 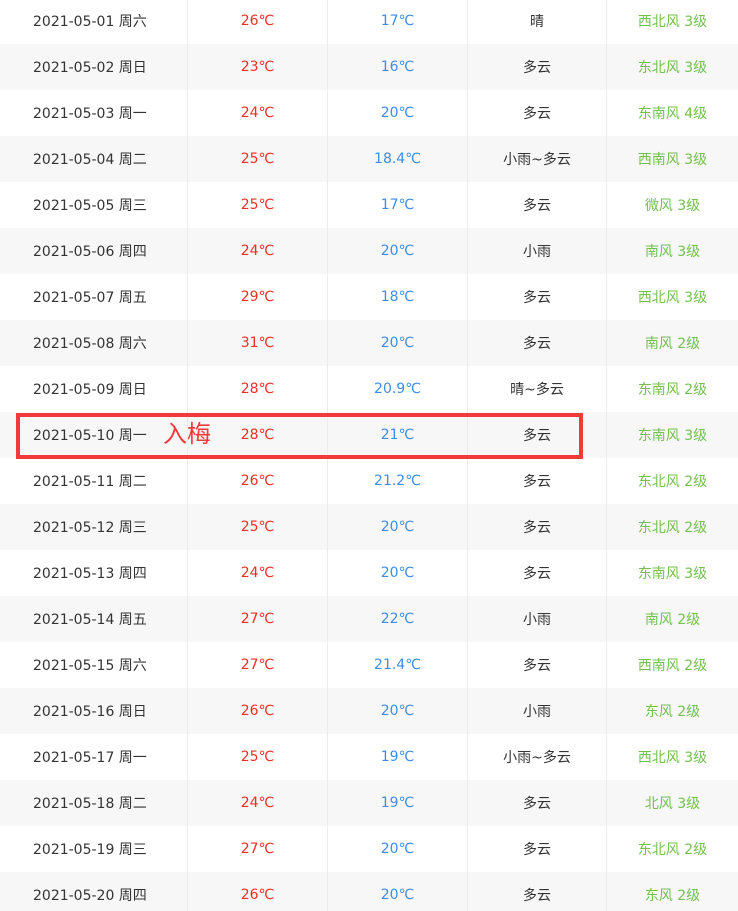 What do you see at coordinates (94, 159) in the screenshot?
I see `date-cell: 2021-05-04 周二` at bounding box center [94, 159].